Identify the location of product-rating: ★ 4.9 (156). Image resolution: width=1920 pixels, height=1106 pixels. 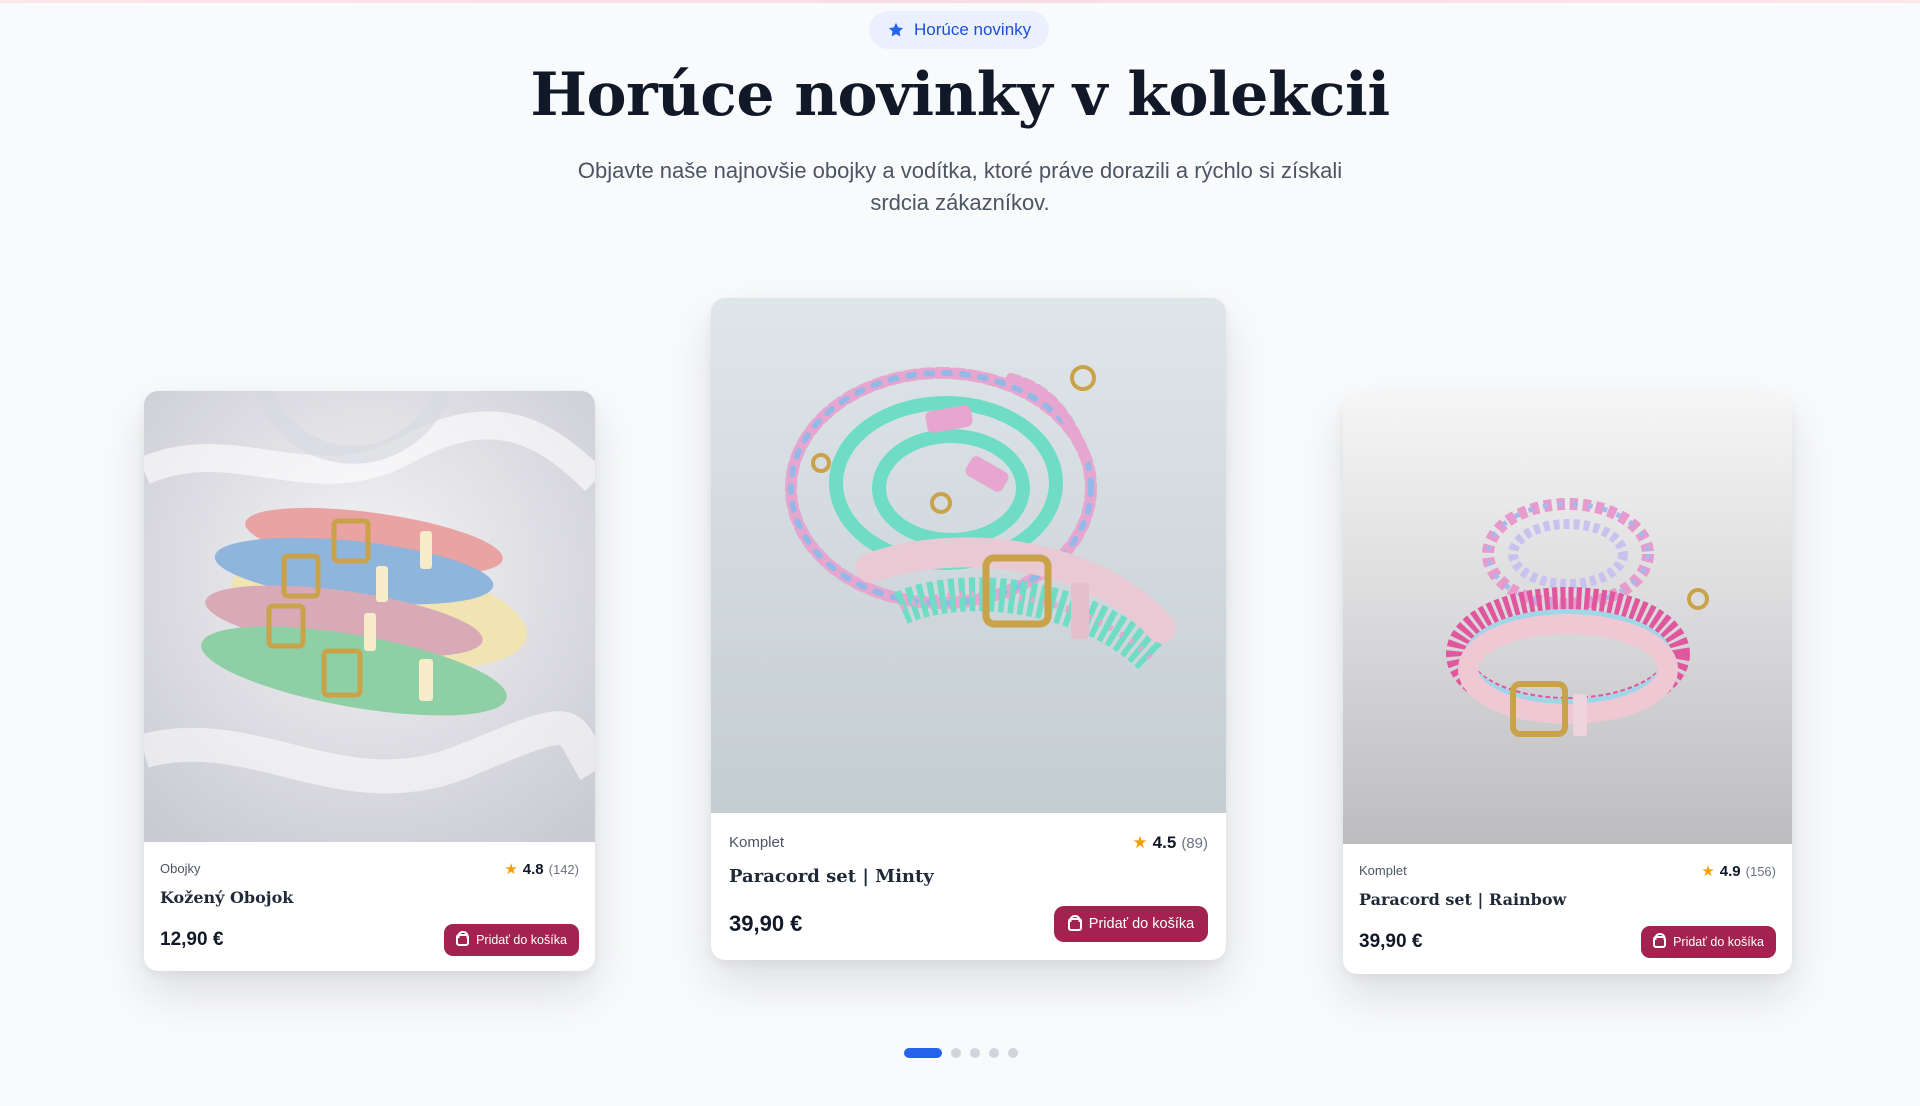
(1738, 871).